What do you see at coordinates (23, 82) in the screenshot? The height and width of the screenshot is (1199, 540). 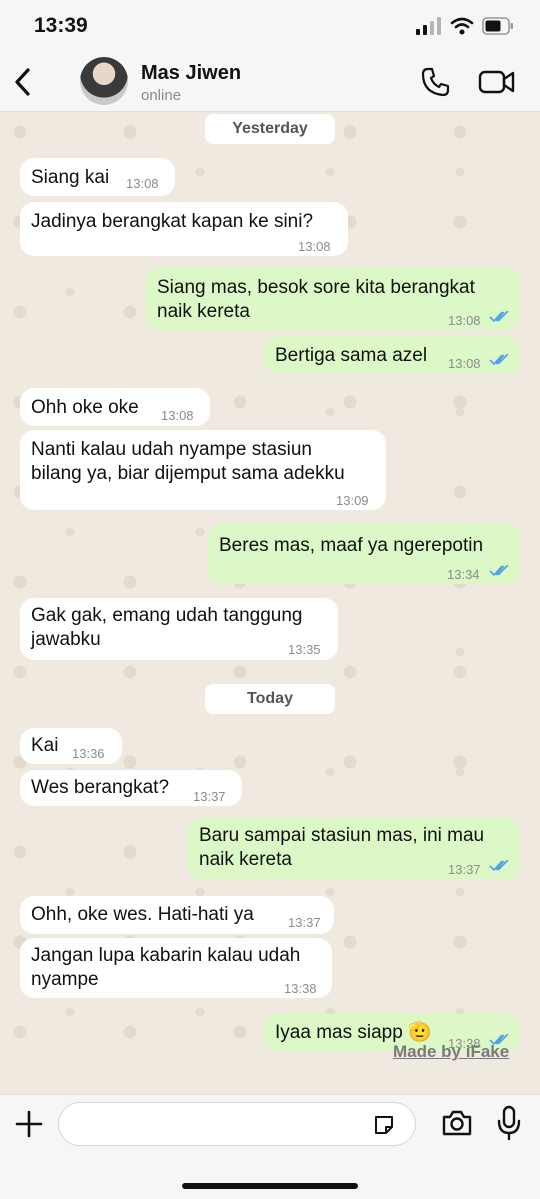 I see `back-chevron-icon` at bounding box center [23, 82].